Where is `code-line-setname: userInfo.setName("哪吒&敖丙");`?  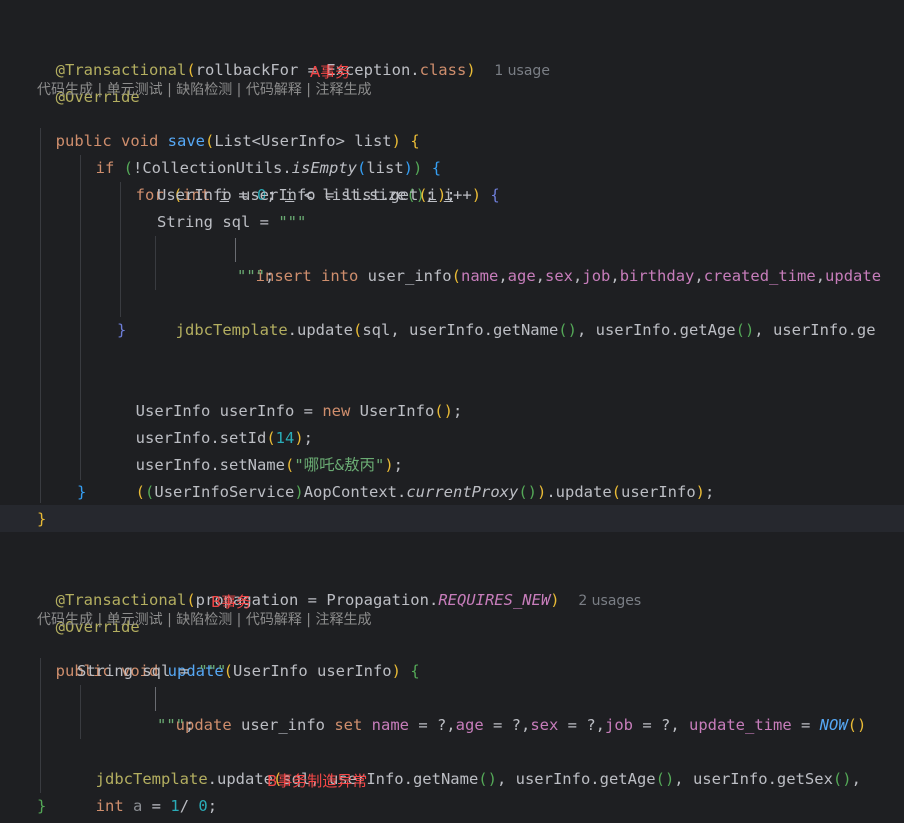
code-line-setname: userInfo.setName("哪吒&敖丙"); is located at coordinates (260, 449).